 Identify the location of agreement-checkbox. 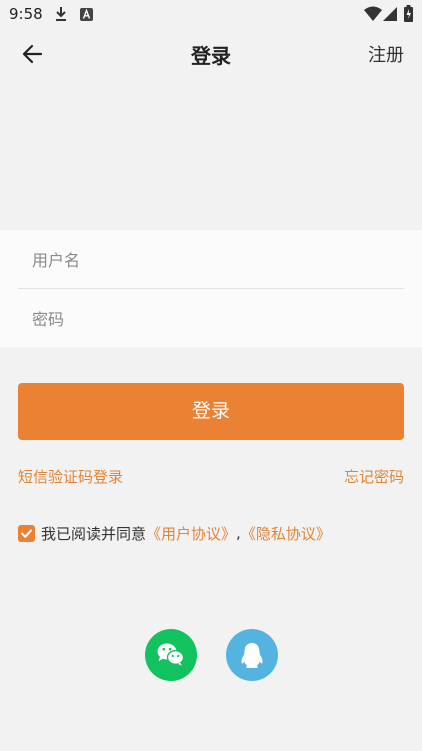
(26, 533).